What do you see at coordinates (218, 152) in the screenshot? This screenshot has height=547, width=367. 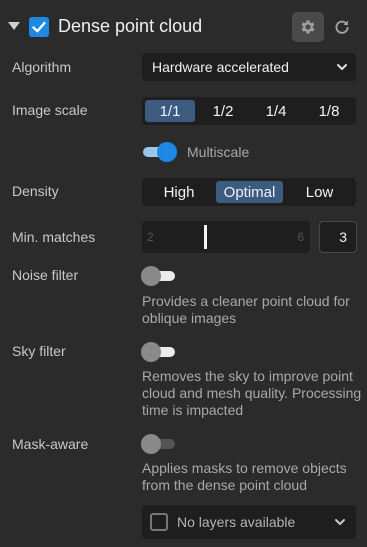 I see `multiscale-label: Multiscale` at bounding box center [218, 152].